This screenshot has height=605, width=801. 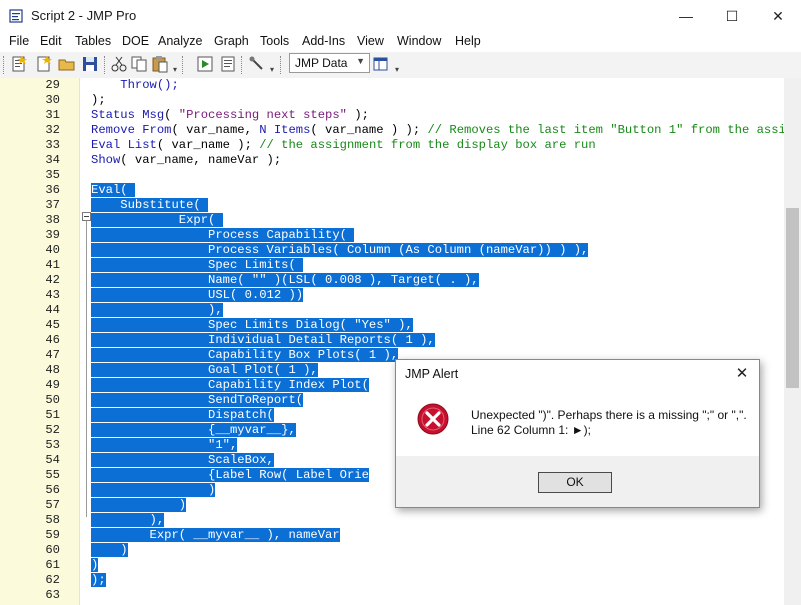 I want to click on selected-code-text: );, so click(x=98, y=580).